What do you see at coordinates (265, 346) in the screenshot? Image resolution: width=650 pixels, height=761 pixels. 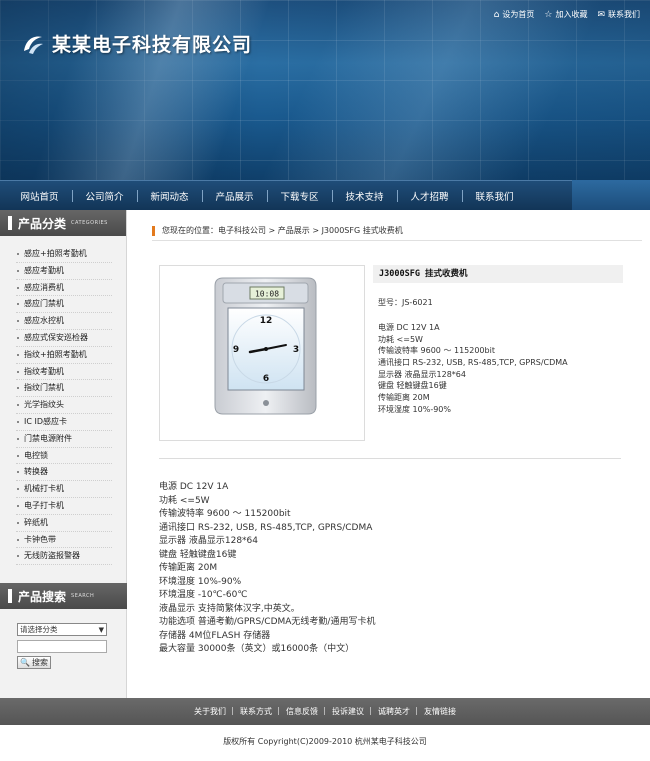 I see `time-clock-illustration: 10:08 12 6 9 3` at bounding box center [265, 346].